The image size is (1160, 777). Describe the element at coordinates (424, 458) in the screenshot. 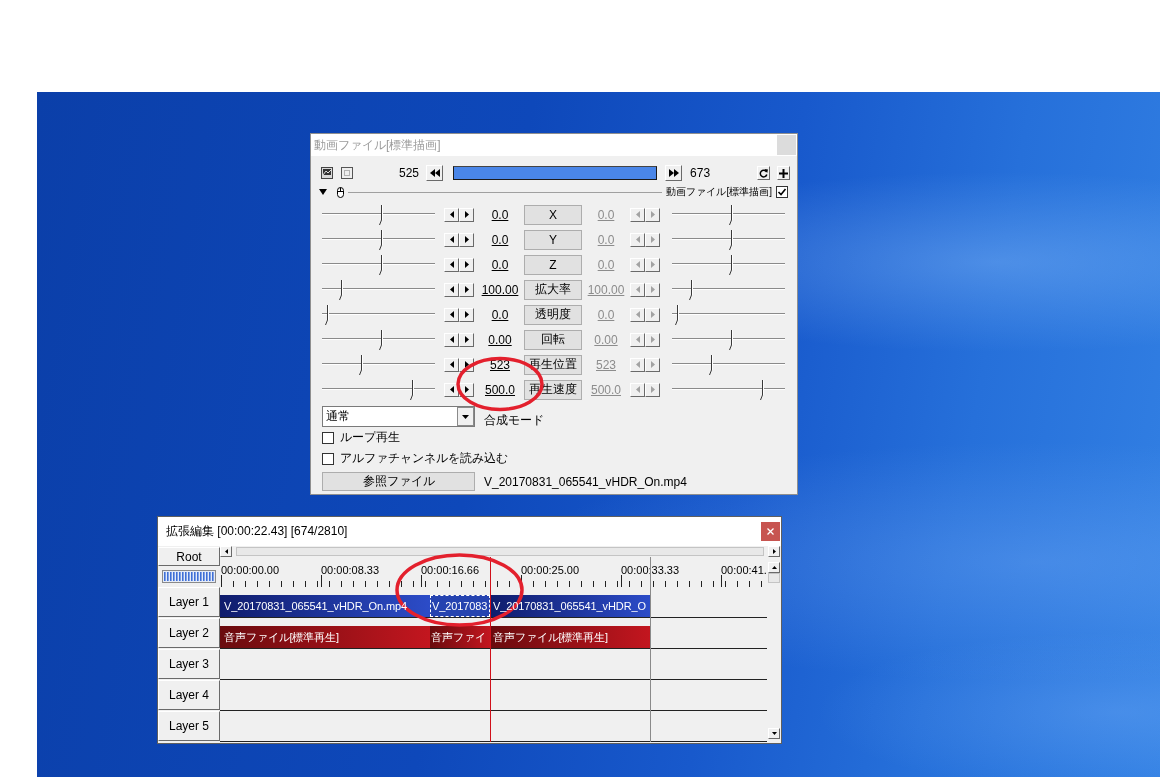

I see `checkbox-label: アルファチャンネルを読み込む` at that location.